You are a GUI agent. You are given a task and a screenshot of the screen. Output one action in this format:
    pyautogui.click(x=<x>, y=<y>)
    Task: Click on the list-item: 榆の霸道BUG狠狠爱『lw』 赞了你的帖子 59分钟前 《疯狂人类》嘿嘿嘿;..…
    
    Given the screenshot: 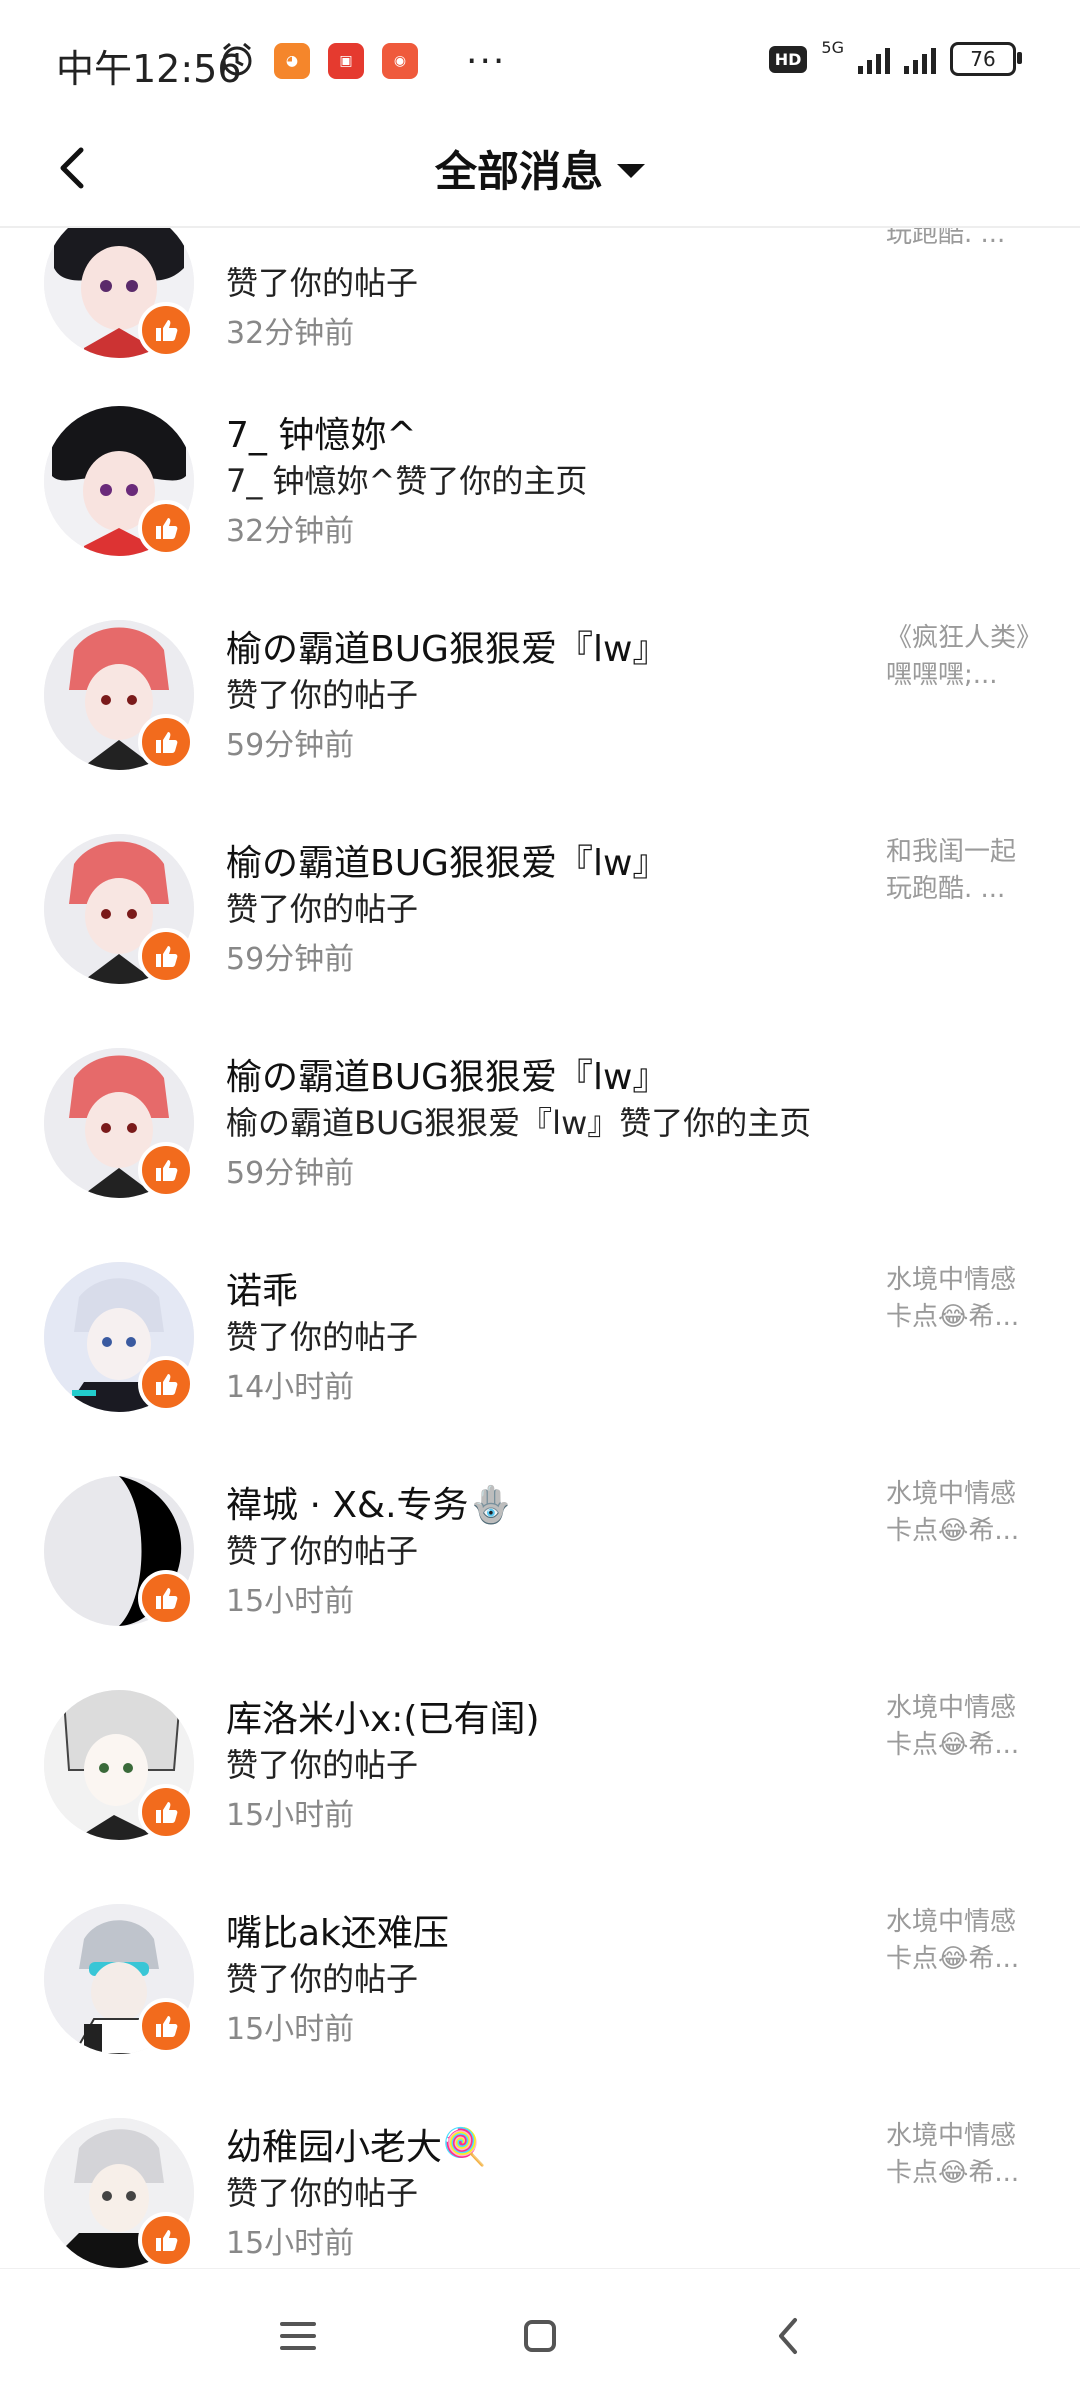 What is the action you would take?
    pyautogui.click(x=540, y=727)
    